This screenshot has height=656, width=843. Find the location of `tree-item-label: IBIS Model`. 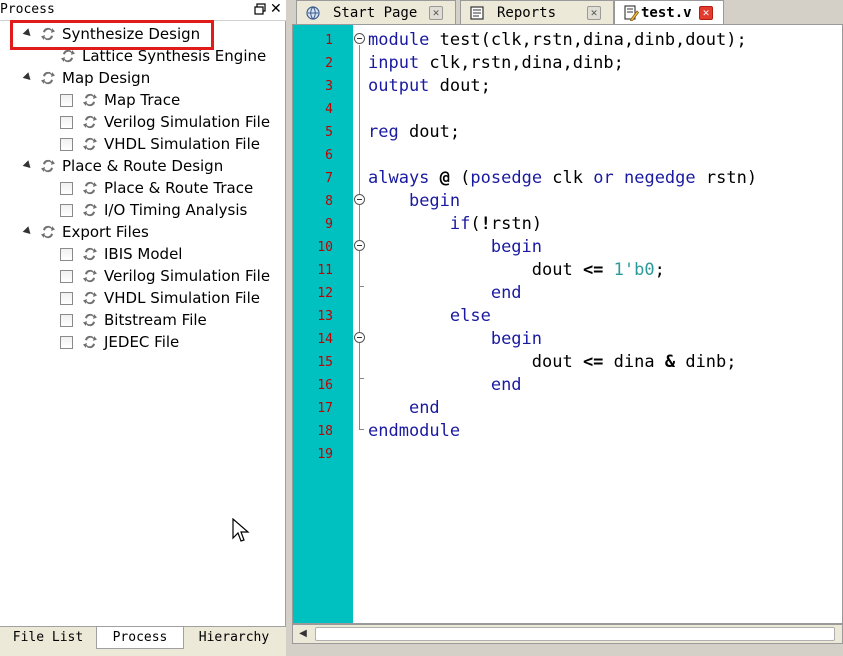

tree-item-label: IBIS Model is located at coordinates (143, 254).